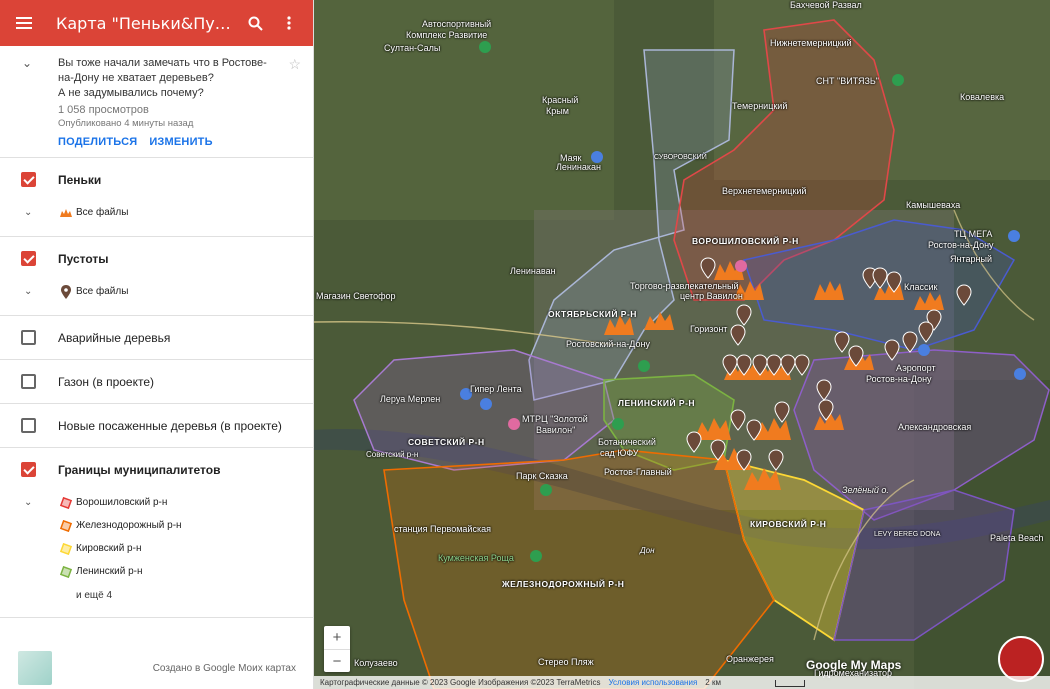 This screenshot has height=689, width=1050. Describe the element at coordinates (156, 525) in the screenshot. I see `layer-sub-item: Железнодорожный р-н` at that location.